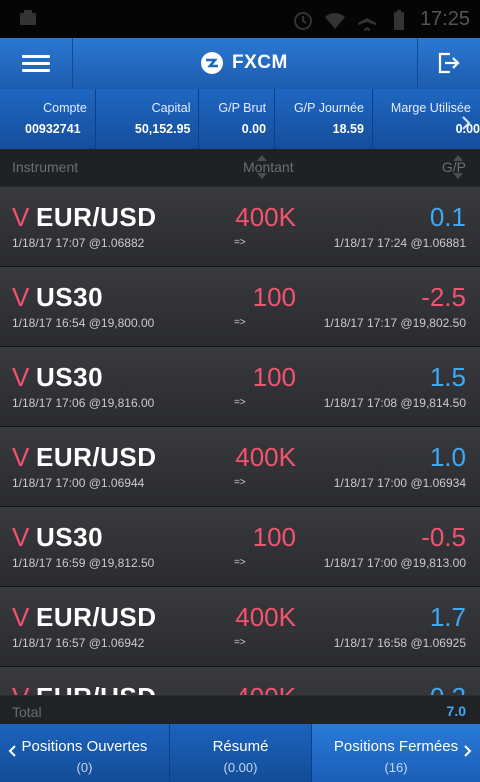 This screenshot has width=480, height=782. Describe the element at coordinates (447, 377) in the screenshot. I see `position-pl: 1.5` at that location.